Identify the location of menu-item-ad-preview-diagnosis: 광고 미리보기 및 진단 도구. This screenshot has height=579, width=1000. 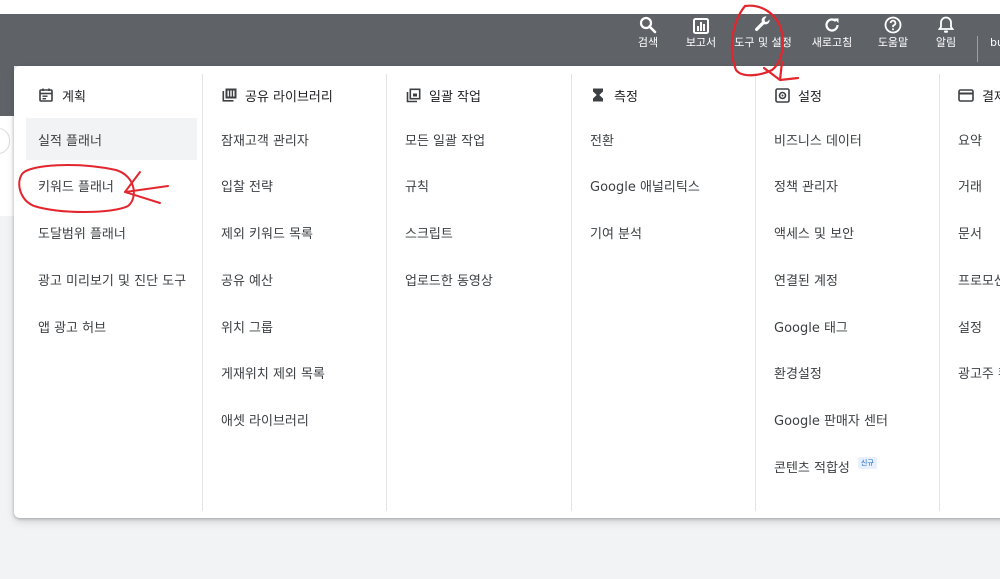
(111, 279).